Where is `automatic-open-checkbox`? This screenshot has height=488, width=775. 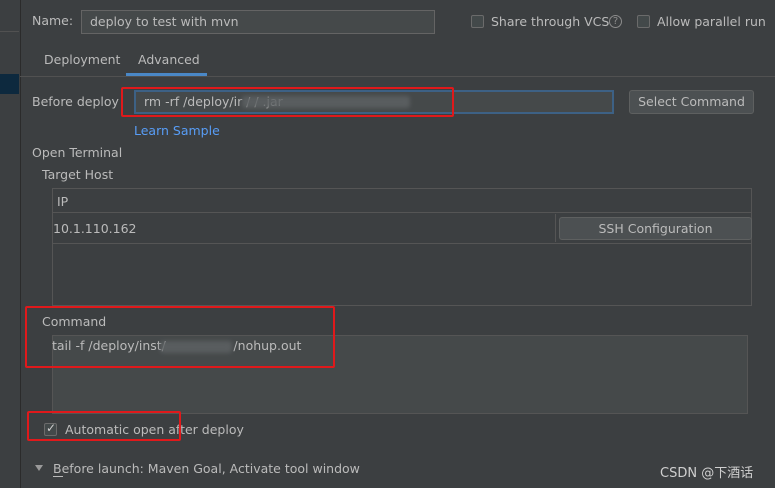
automatic-open-checkbox is located at coordinates (50, 428).